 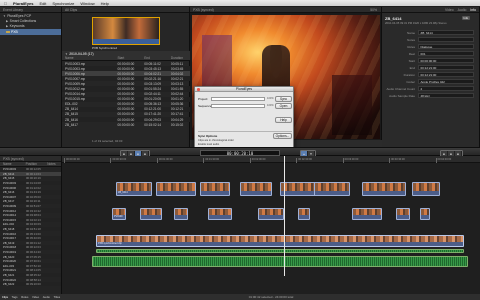 I want to click on option-line: Enable level audio, so click(x=208, y=144).